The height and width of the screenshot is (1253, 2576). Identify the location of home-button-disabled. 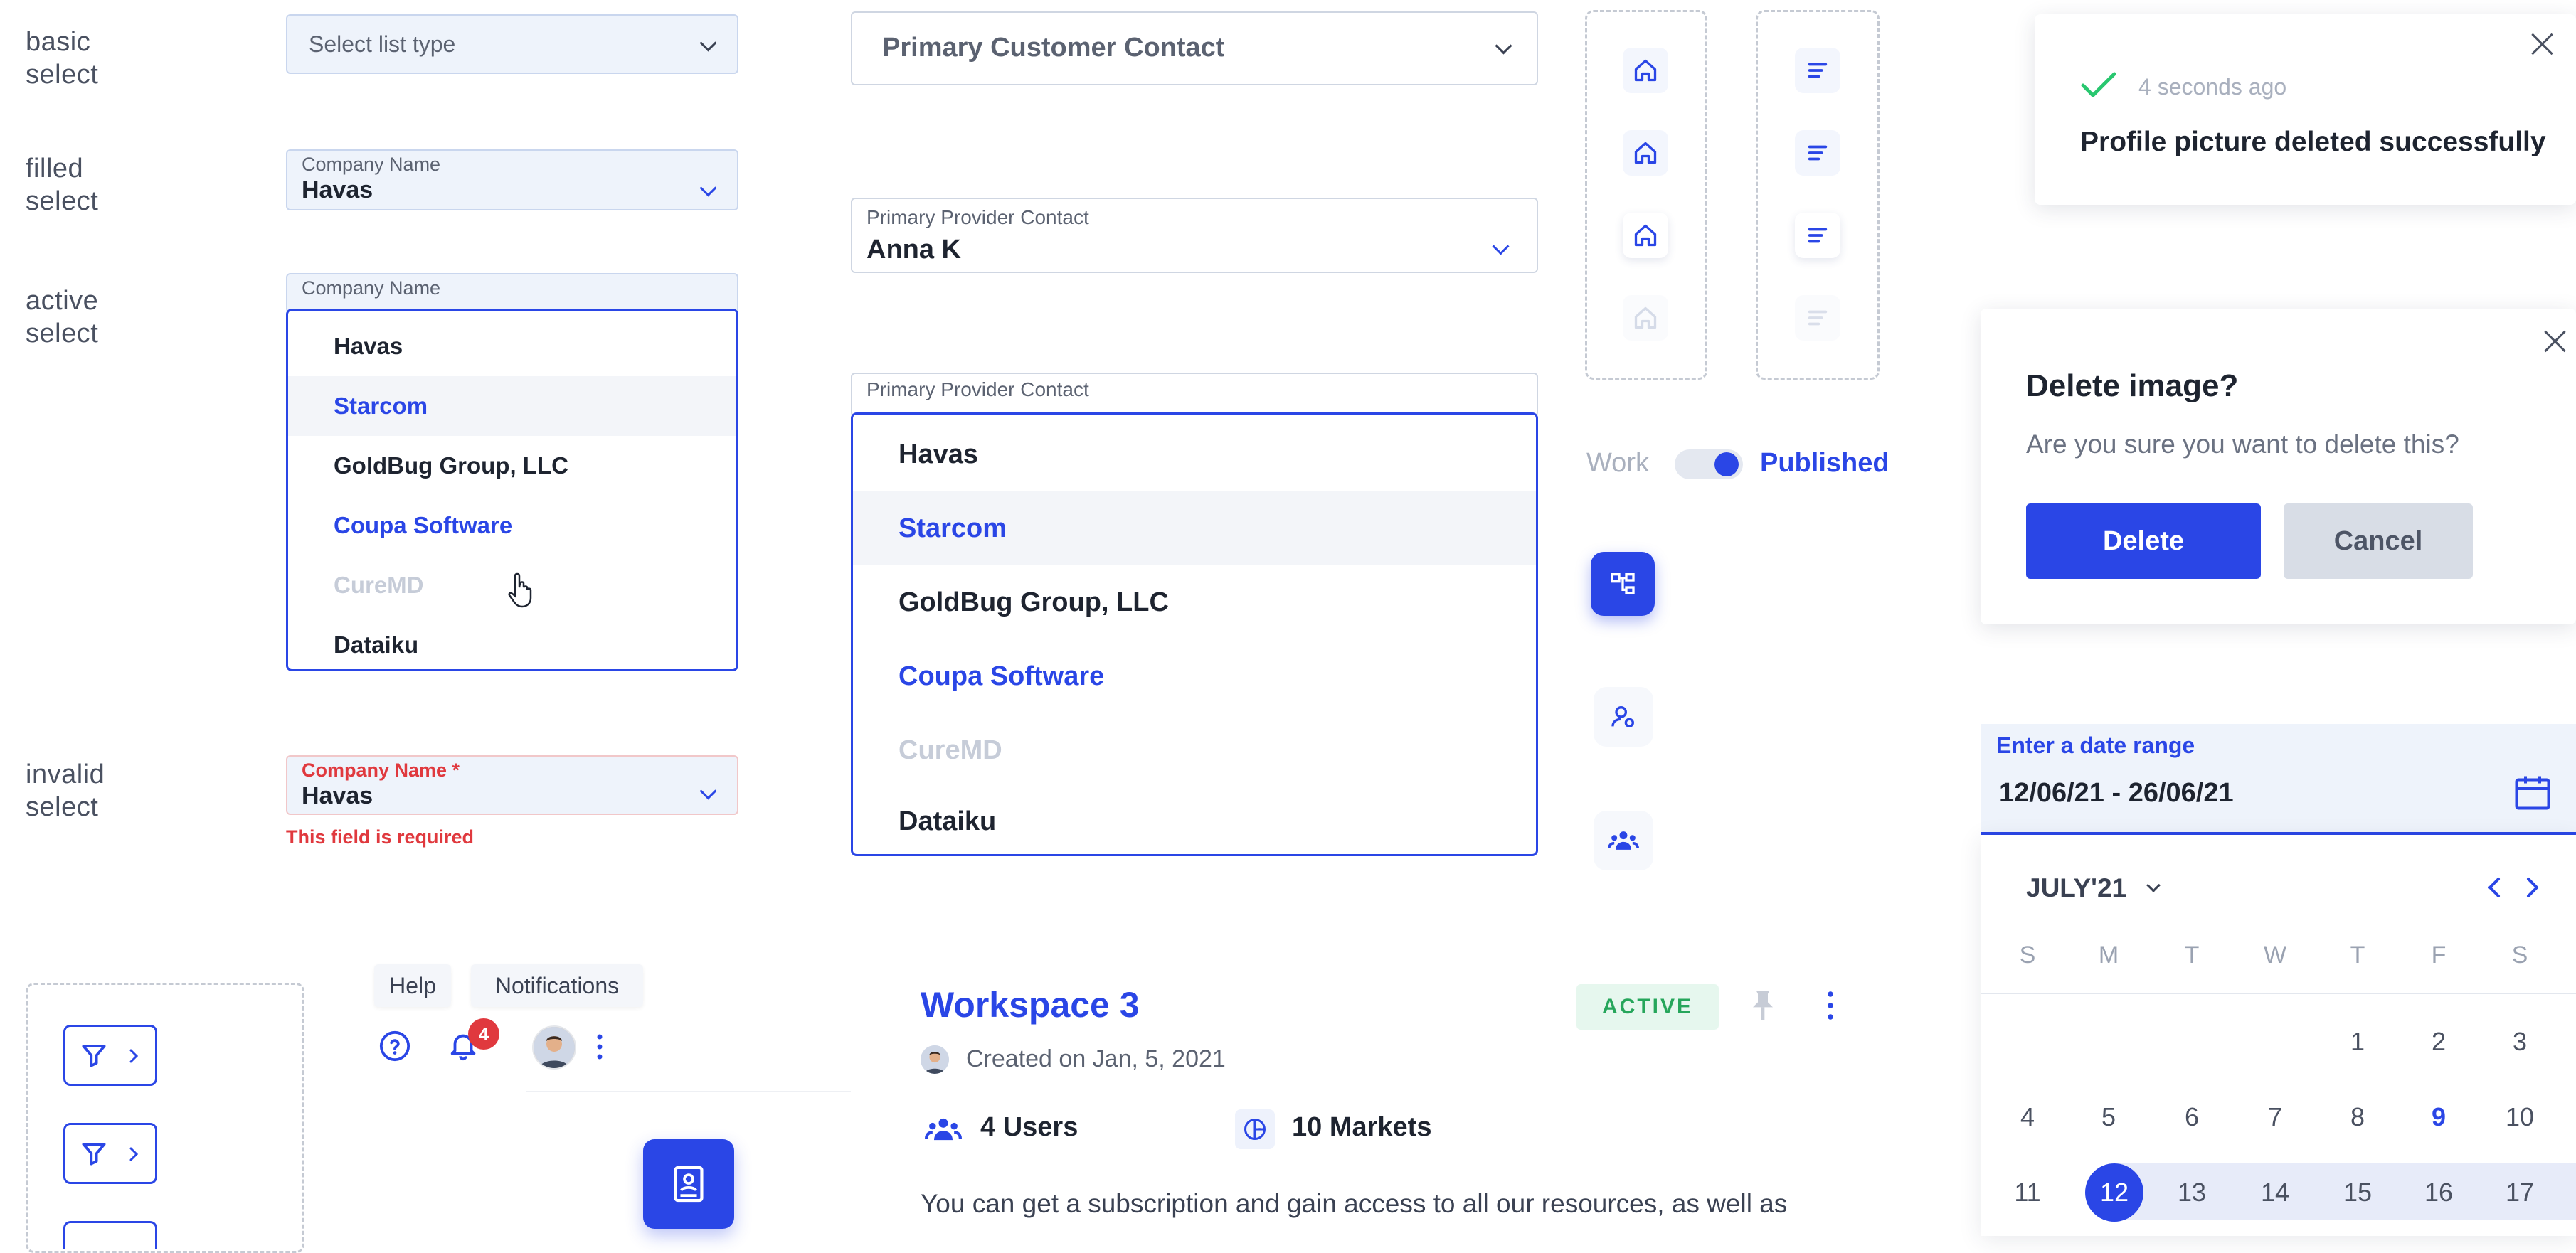
(1645, 318).